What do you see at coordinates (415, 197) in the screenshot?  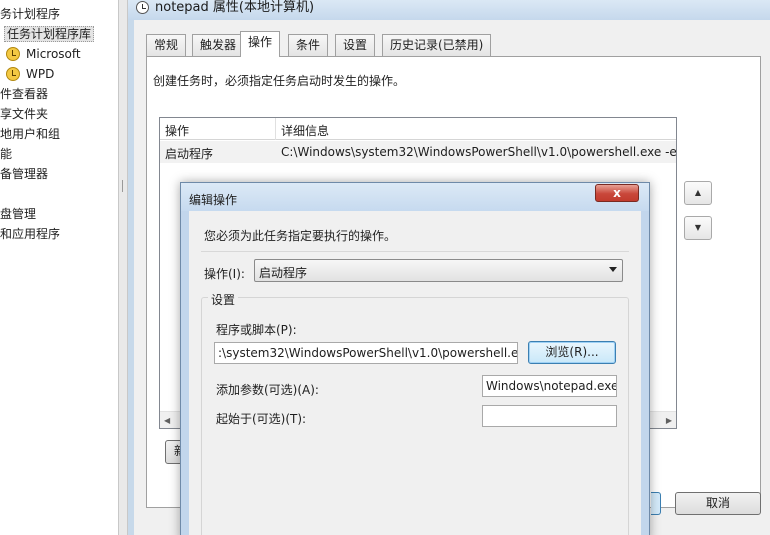 I see `dialog-titlebar: 编辑操作 x` at bounding box center [415, 197].